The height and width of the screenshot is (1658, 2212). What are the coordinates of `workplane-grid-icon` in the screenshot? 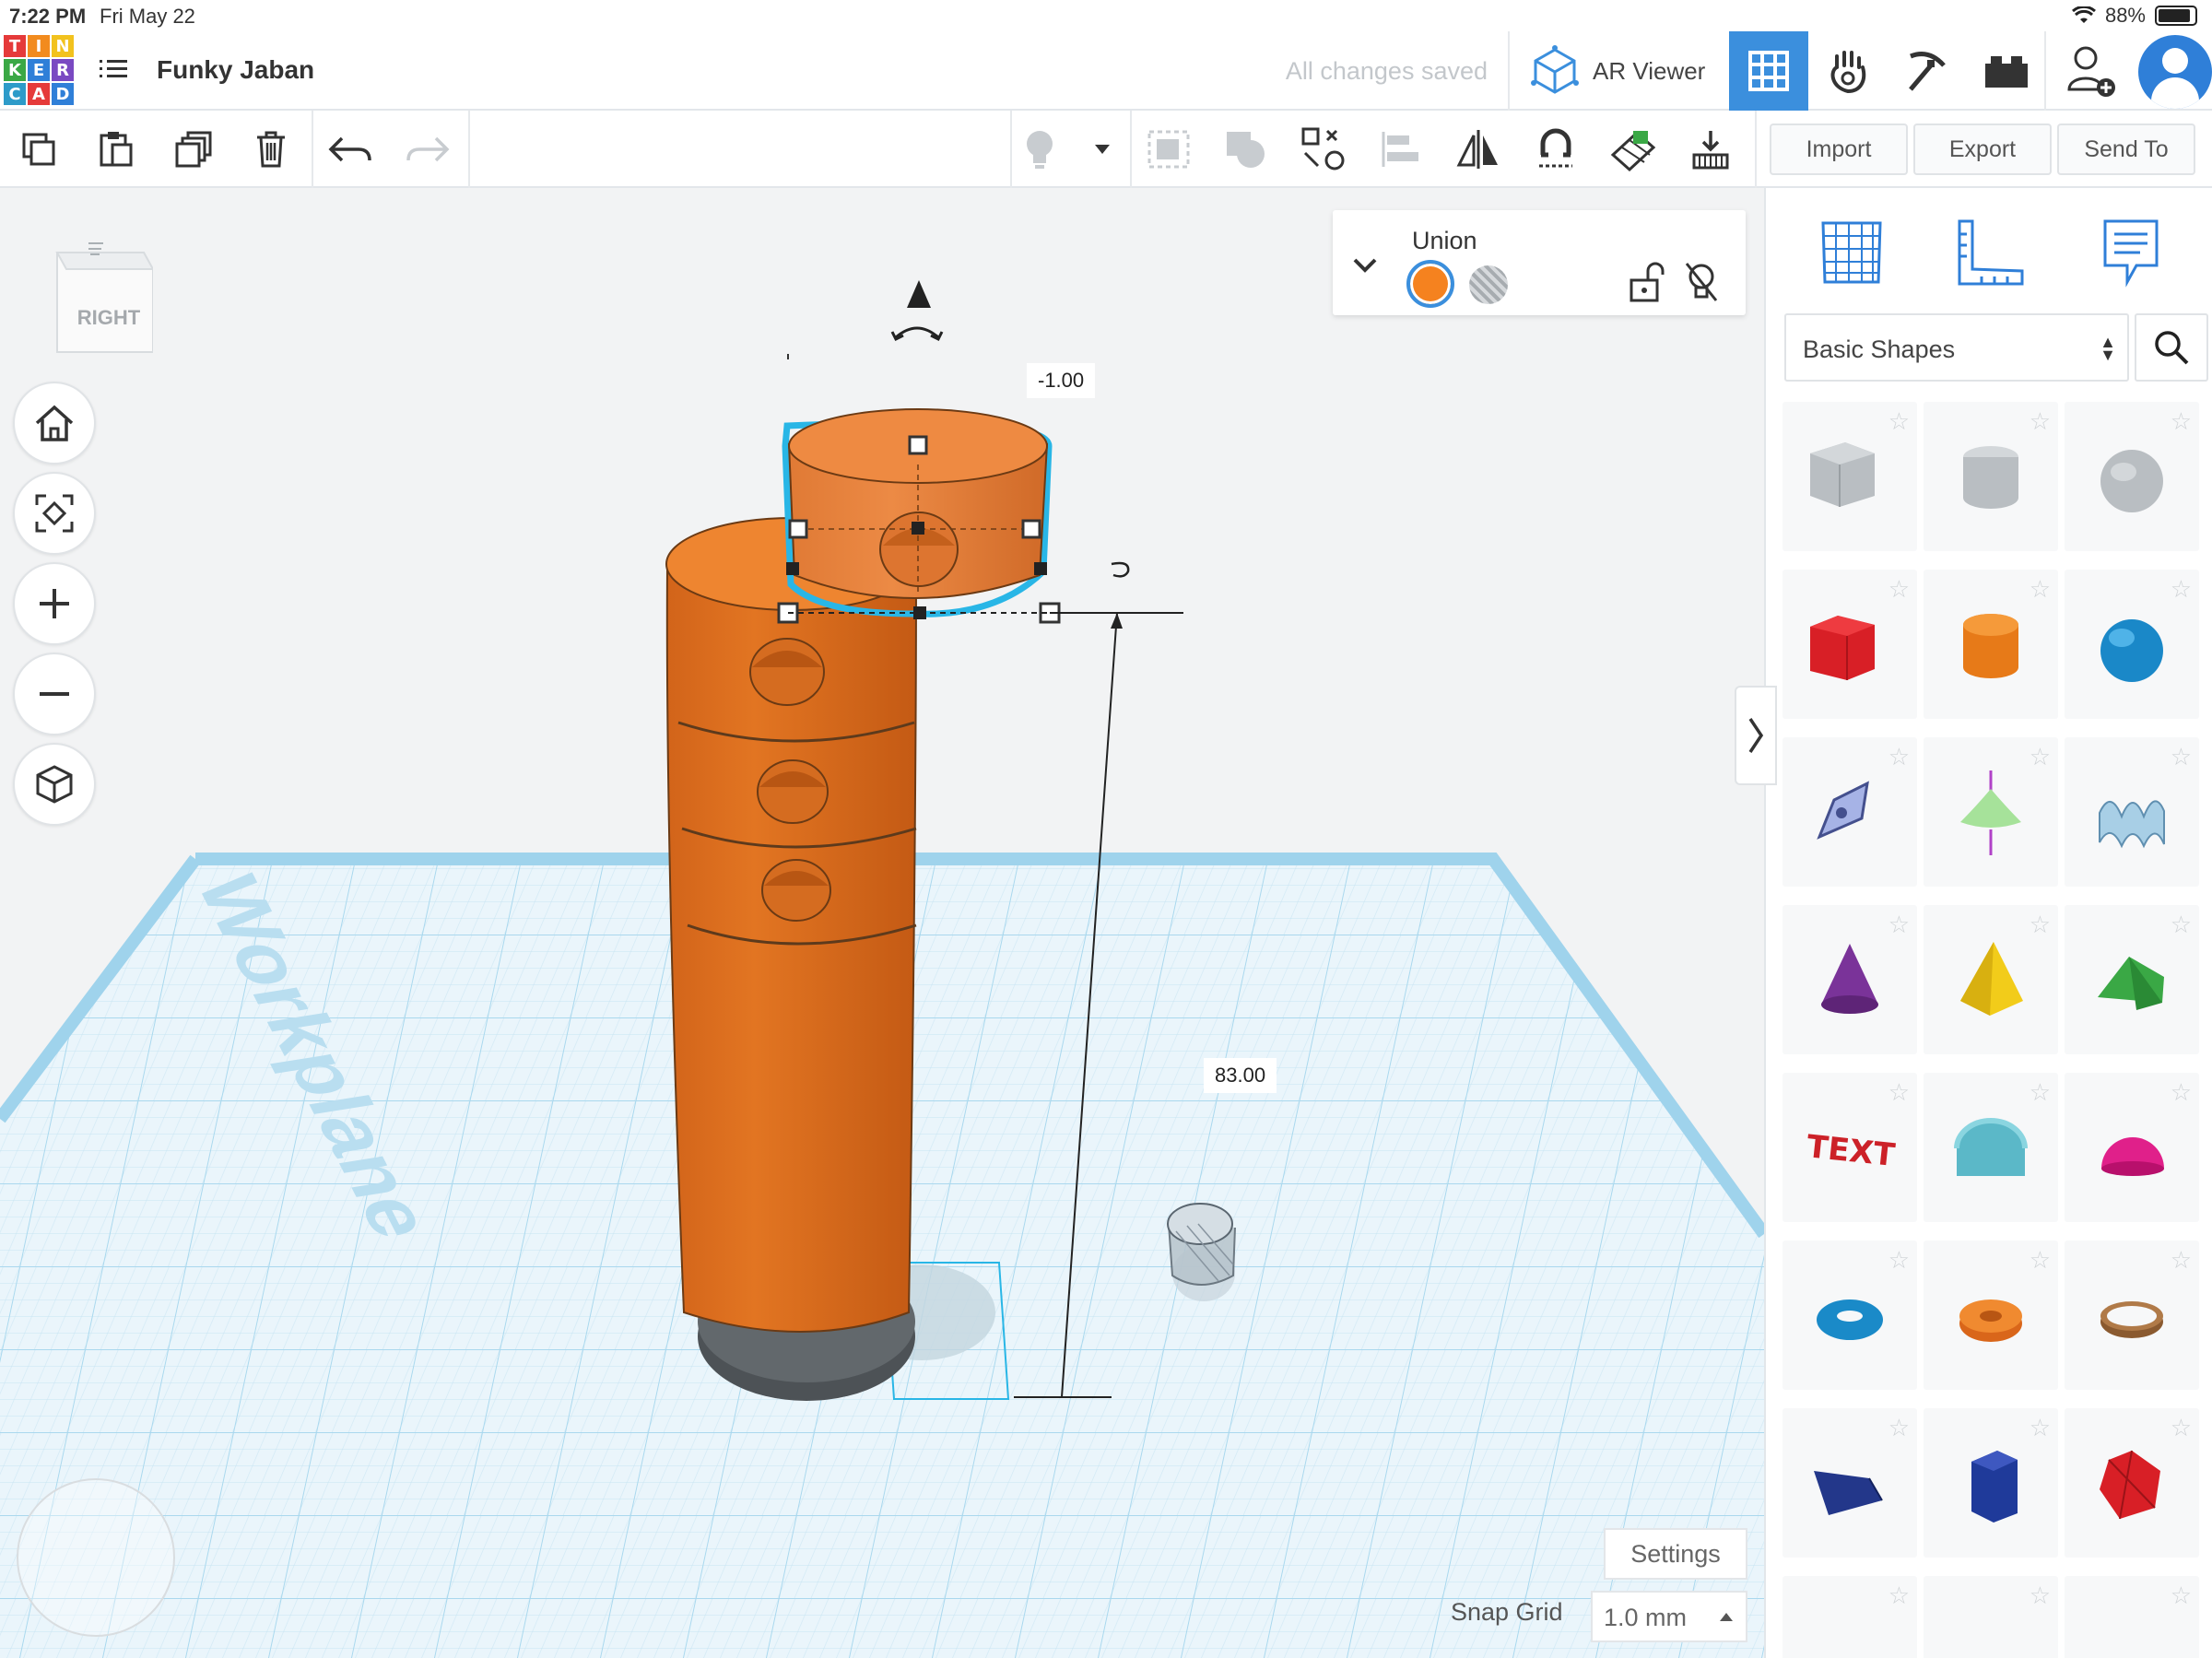 It's located at (1851, 252).